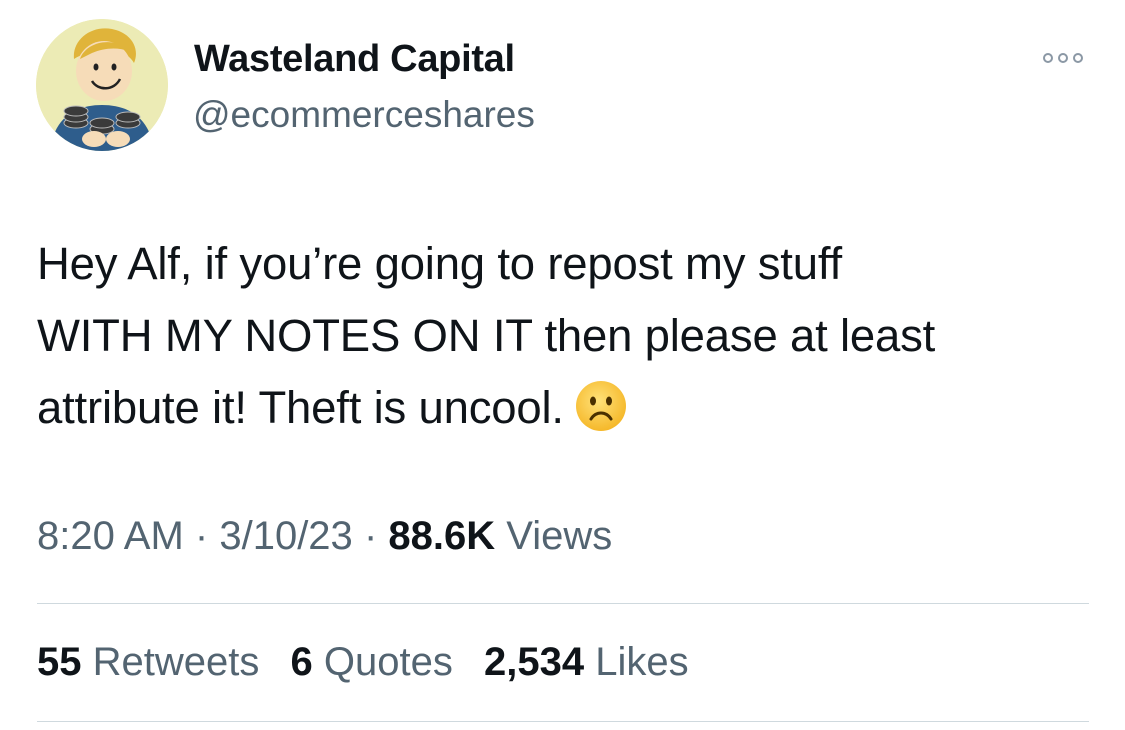 Image resolution: width=1125 pixels, height=730 pixels. Describe the element at coordinates (102, 85) in the screenshot. I see `vault-boy-avatar-icon` at that location.